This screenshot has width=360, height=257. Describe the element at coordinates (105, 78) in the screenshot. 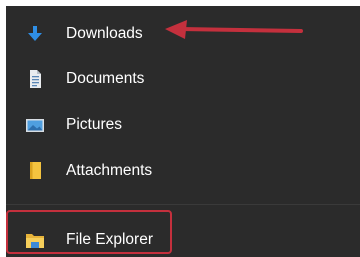

I see `quick-access-label: Documents` at that location.